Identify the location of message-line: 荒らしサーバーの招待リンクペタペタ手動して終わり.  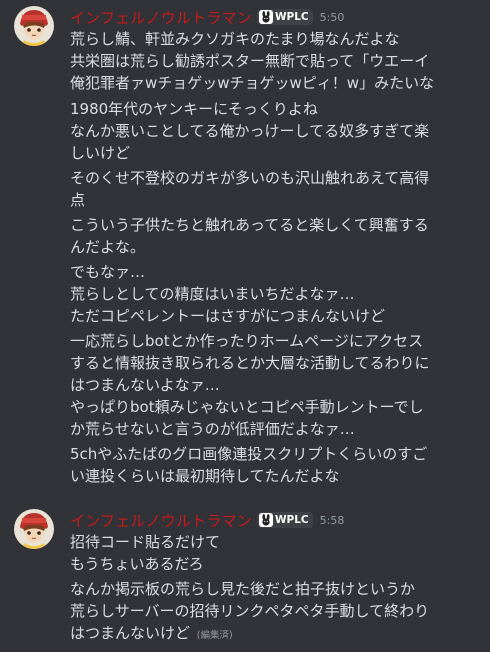
(250, 611).